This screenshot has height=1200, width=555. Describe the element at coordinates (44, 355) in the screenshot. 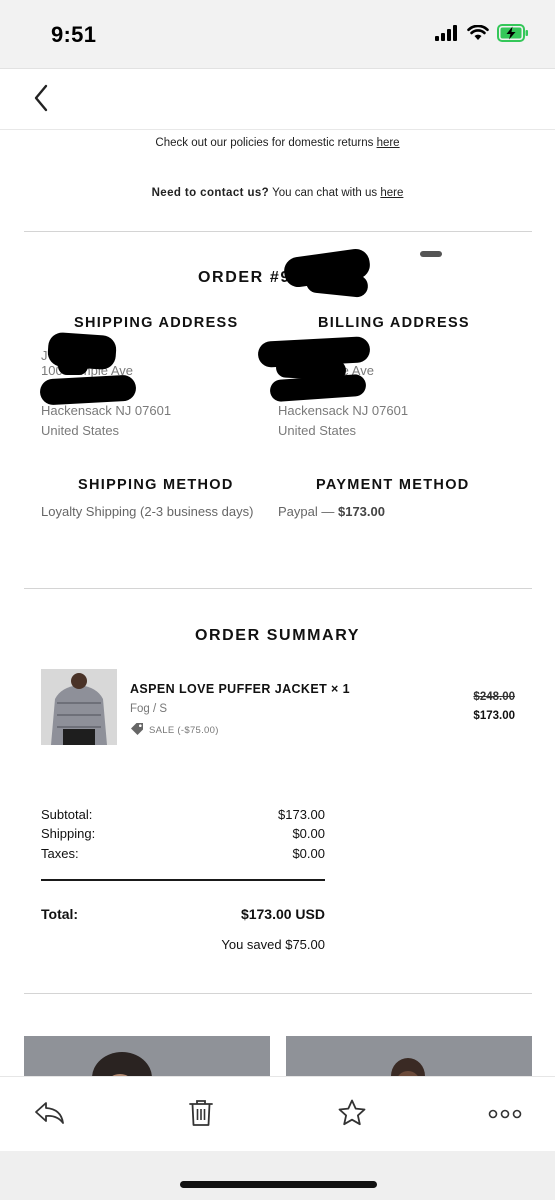

I see `shipping-name: J` at that location.